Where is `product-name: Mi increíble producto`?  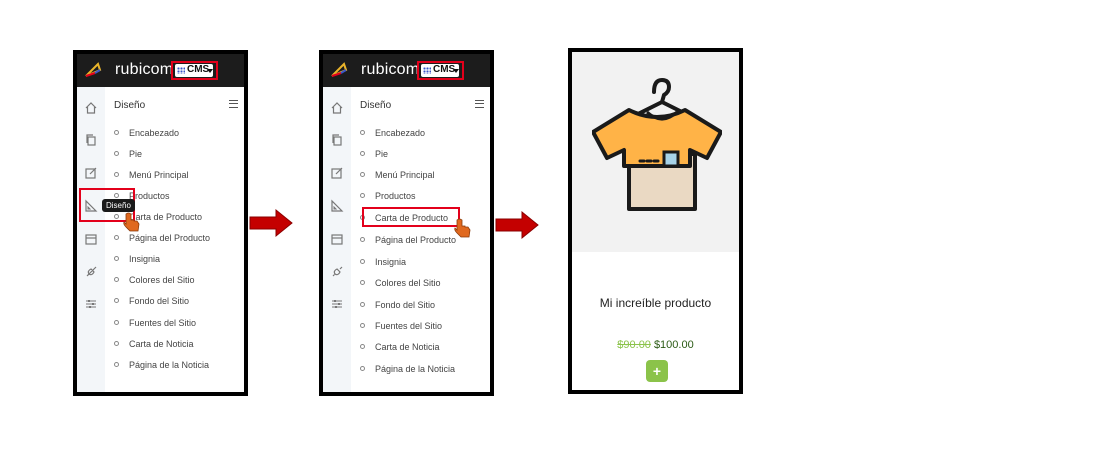
product-name: Mi increíble producto is located at coordinates (655, 303).